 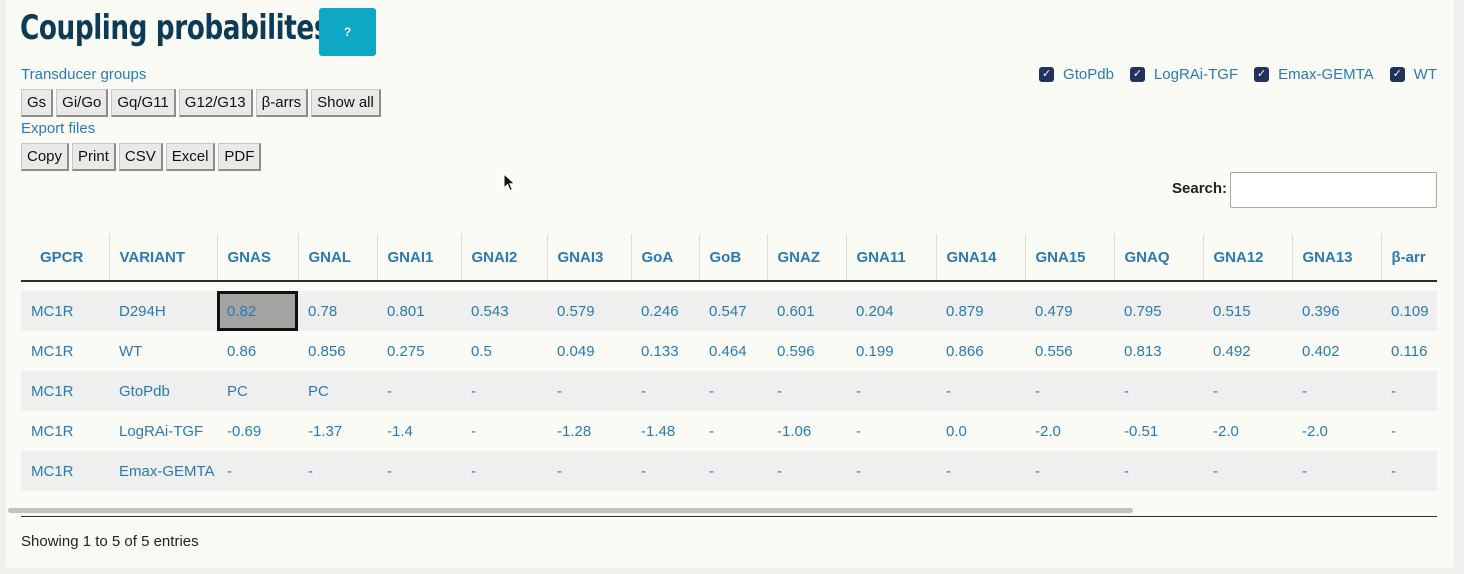 What do you see at coordinates (1247, 351) in the screenshot?
I see `table-cell: 0.492` at bounding box center [1247, 351].